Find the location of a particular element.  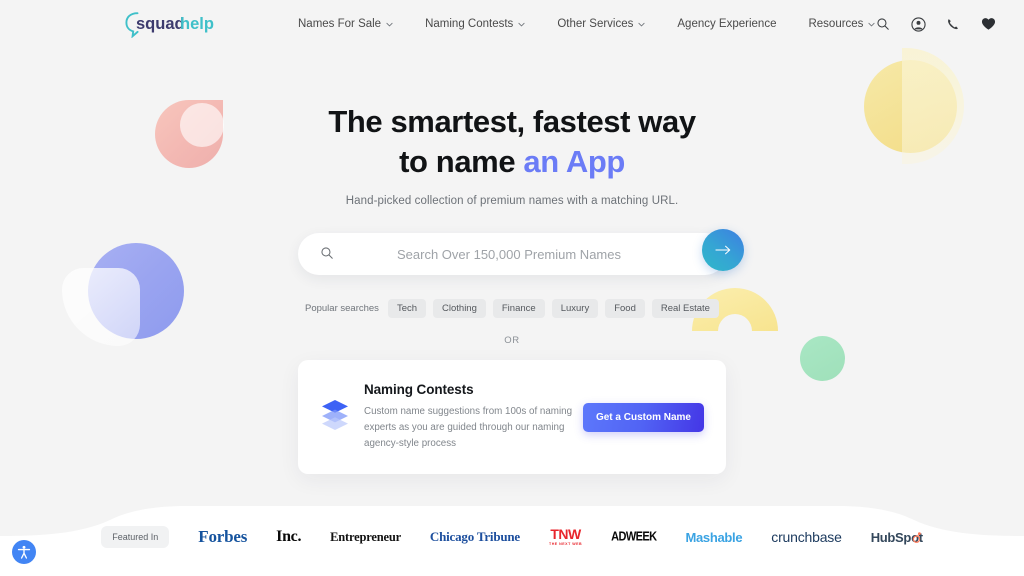

brand-adweek: ADWEEK is located at coordinates (634, 537).